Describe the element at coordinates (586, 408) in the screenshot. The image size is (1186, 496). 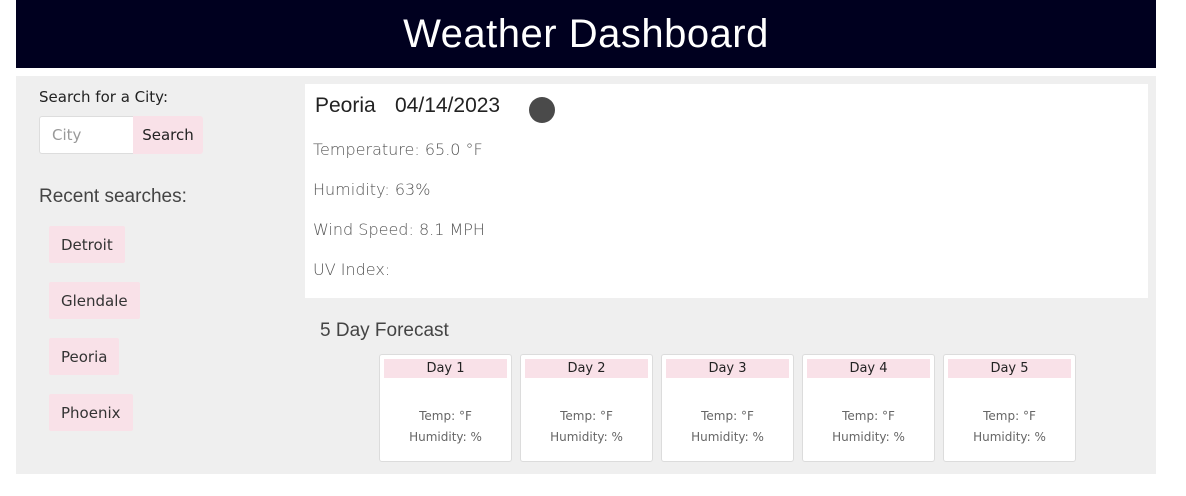
I see `forecast-card: Day 2 Temp: °F Humidity: %` at that location.